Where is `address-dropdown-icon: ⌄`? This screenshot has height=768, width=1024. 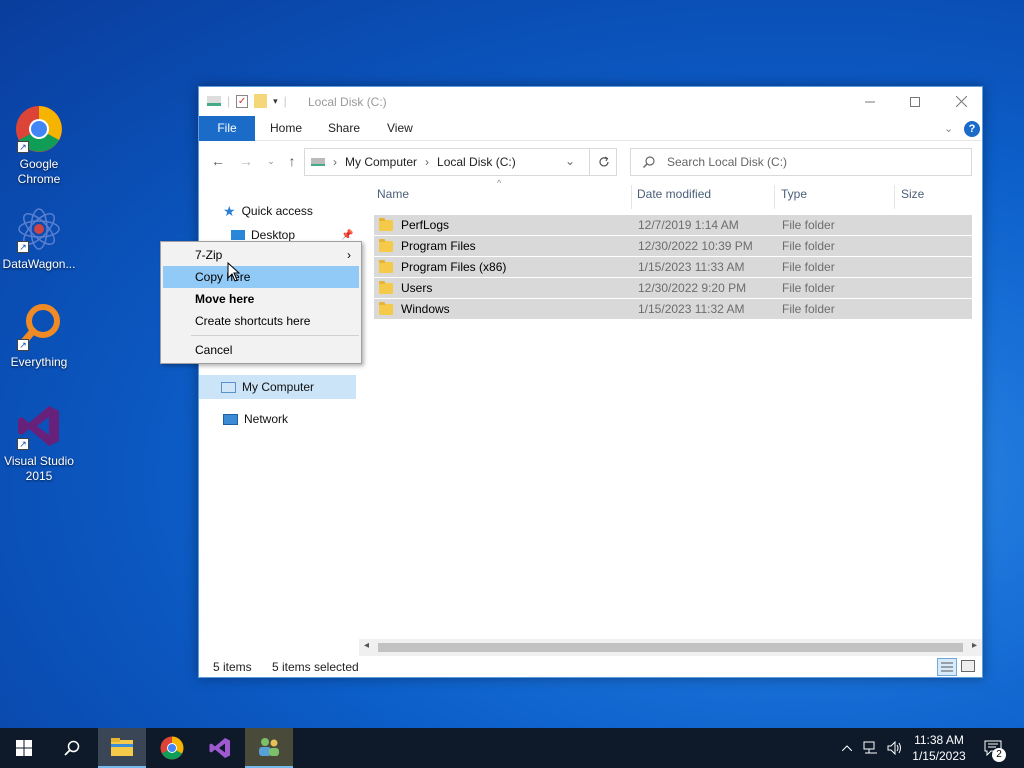 address-dropdown-icon: ⌄ is located at coordinates (570, 161).